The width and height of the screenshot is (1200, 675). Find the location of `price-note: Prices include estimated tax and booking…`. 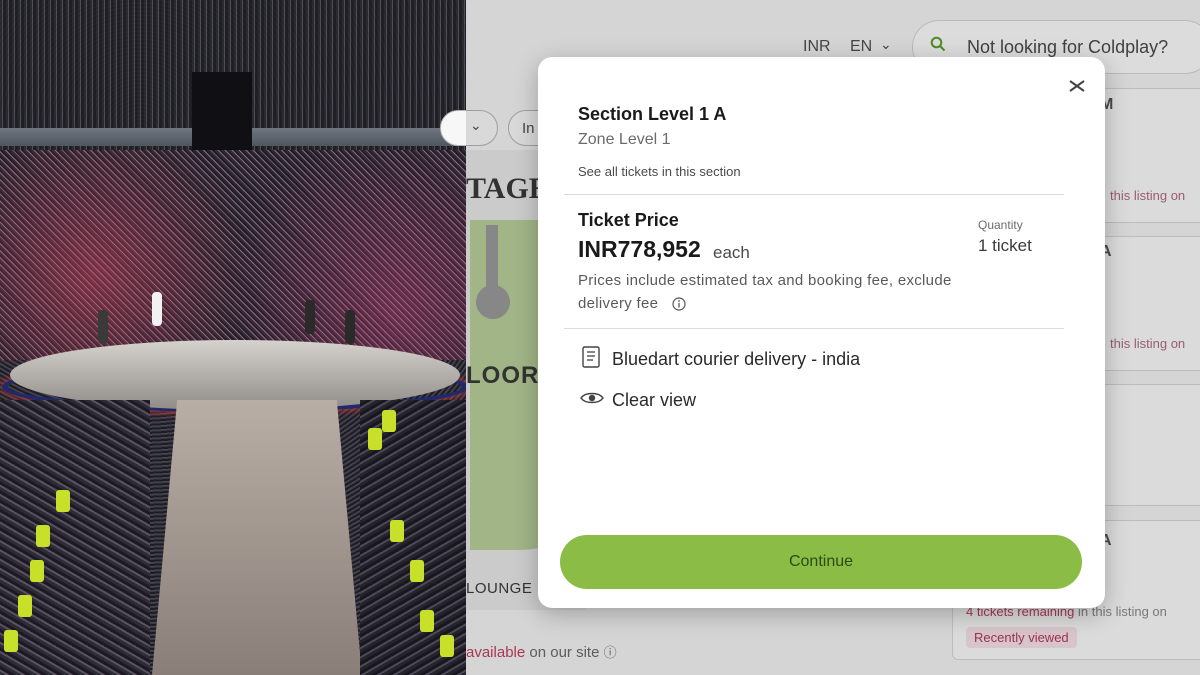

price-note: Prices include estimated tax and booking… is located at coordinates (765, 280).